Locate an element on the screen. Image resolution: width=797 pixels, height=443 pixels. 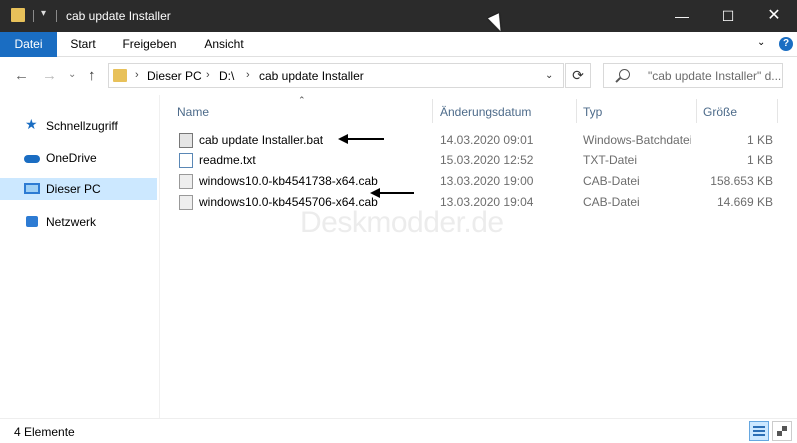
sort-ascending-icon: ⌃ is located at coordinates (302, 100).